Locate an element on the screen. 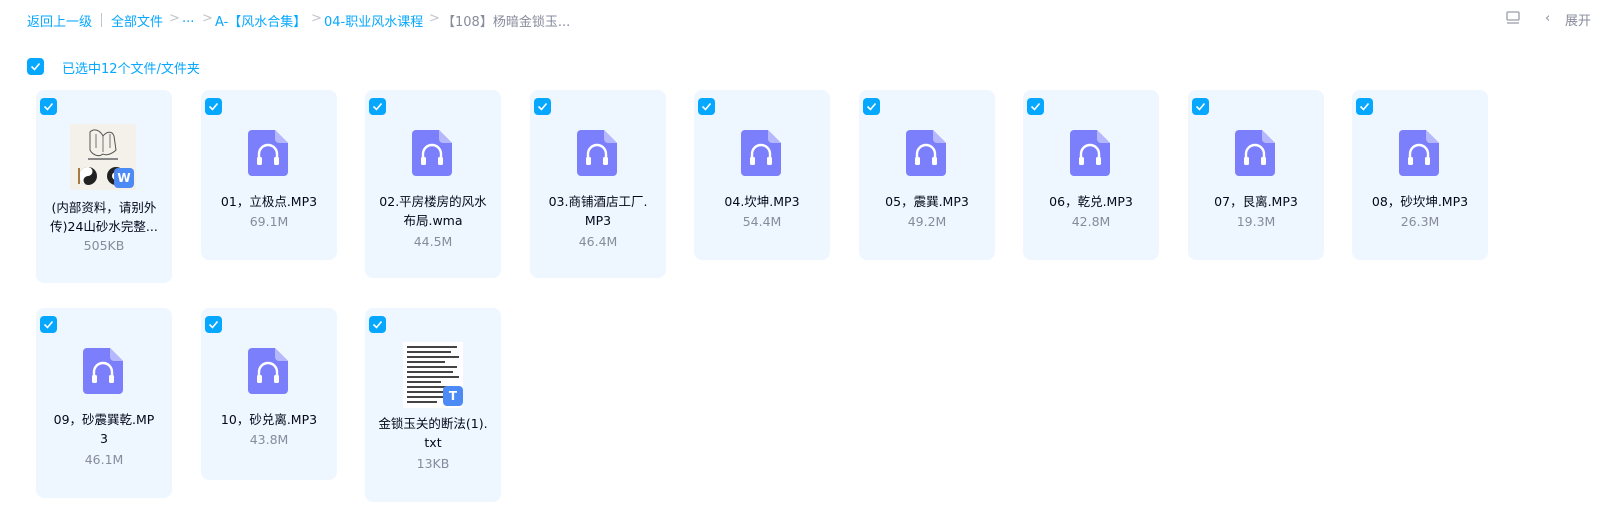 The image size is (1619, 520). file-name-line: 08，砂坎坤.MP3 is located at coordinates (1420, 201).